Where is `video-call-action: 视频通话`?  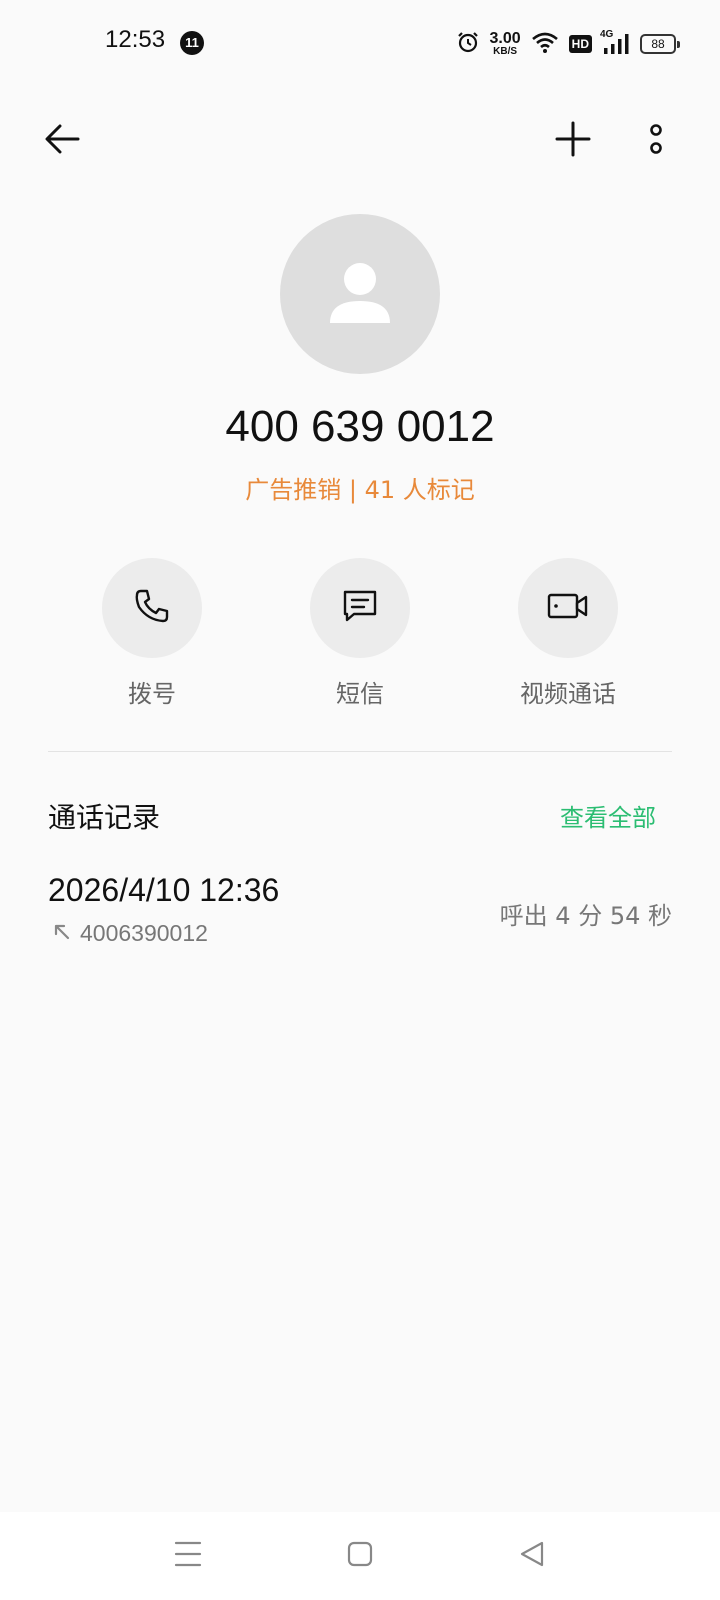 video-call-action: 视频通话 is located at coordinates (568, 633).